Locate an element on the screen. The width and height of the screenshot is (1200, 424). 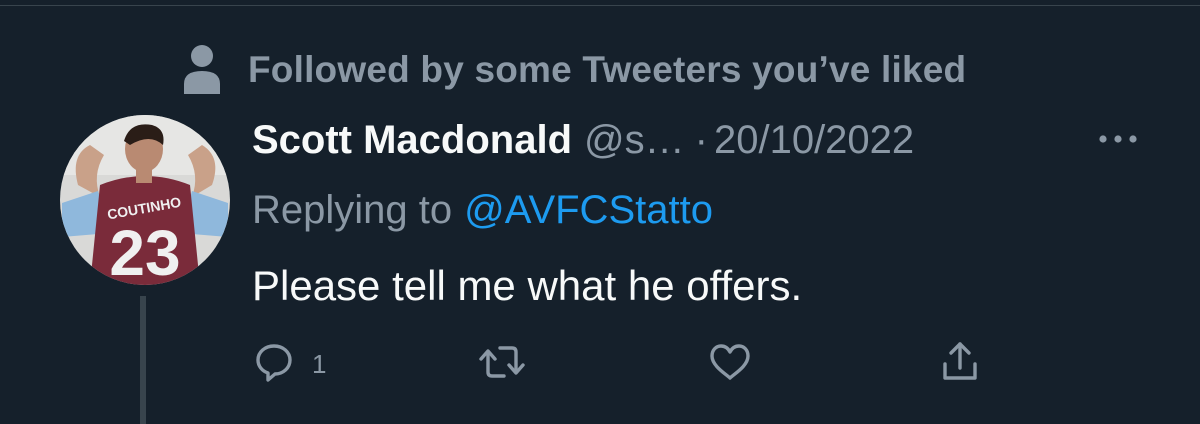
reply-count: 1 is located at coordinates (319, 363).